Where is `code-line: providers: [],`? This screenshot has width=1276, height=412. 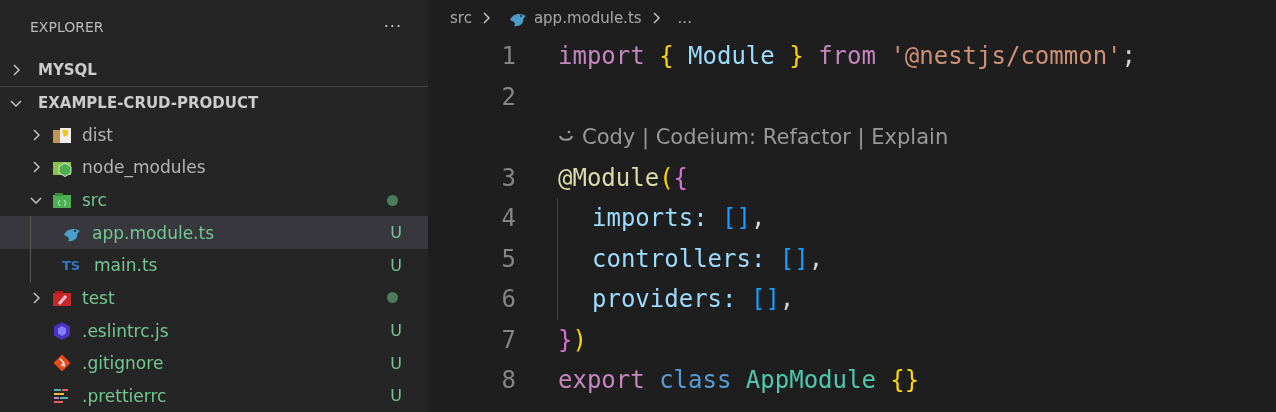
code-line: providers: [], is located at coordinates (693, 299).